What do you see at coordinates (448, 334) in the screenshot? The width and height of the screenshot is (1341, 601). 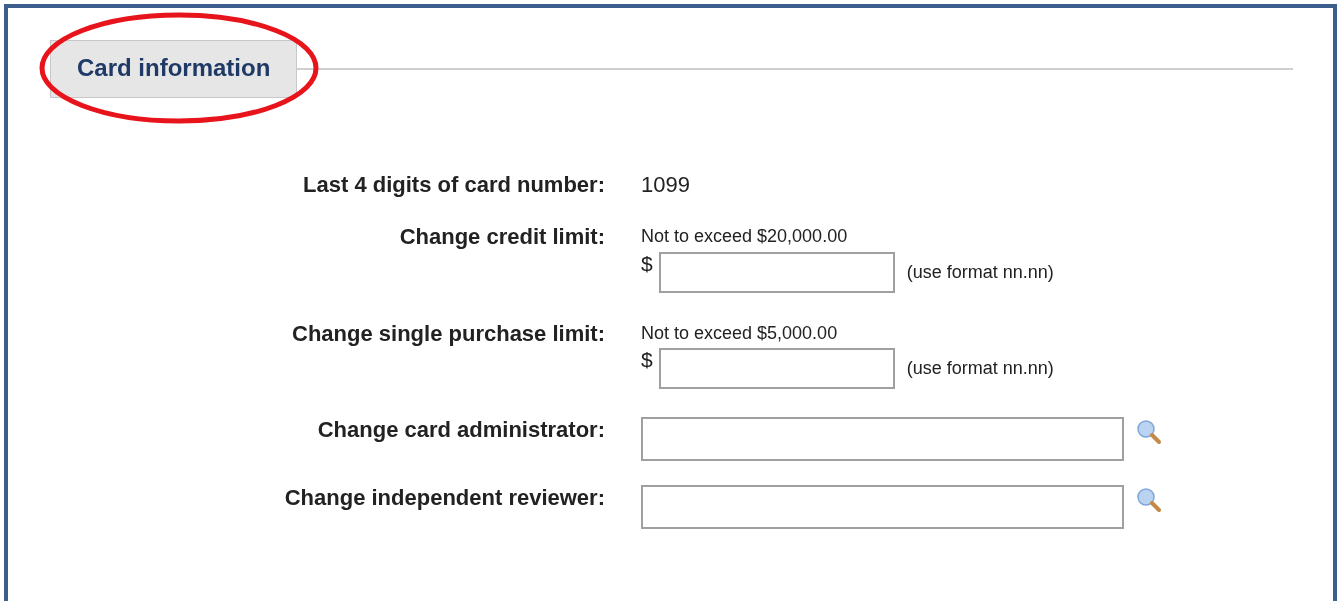 I see `field-label: Change single purchase limit:` at bounding box center [448, 334].